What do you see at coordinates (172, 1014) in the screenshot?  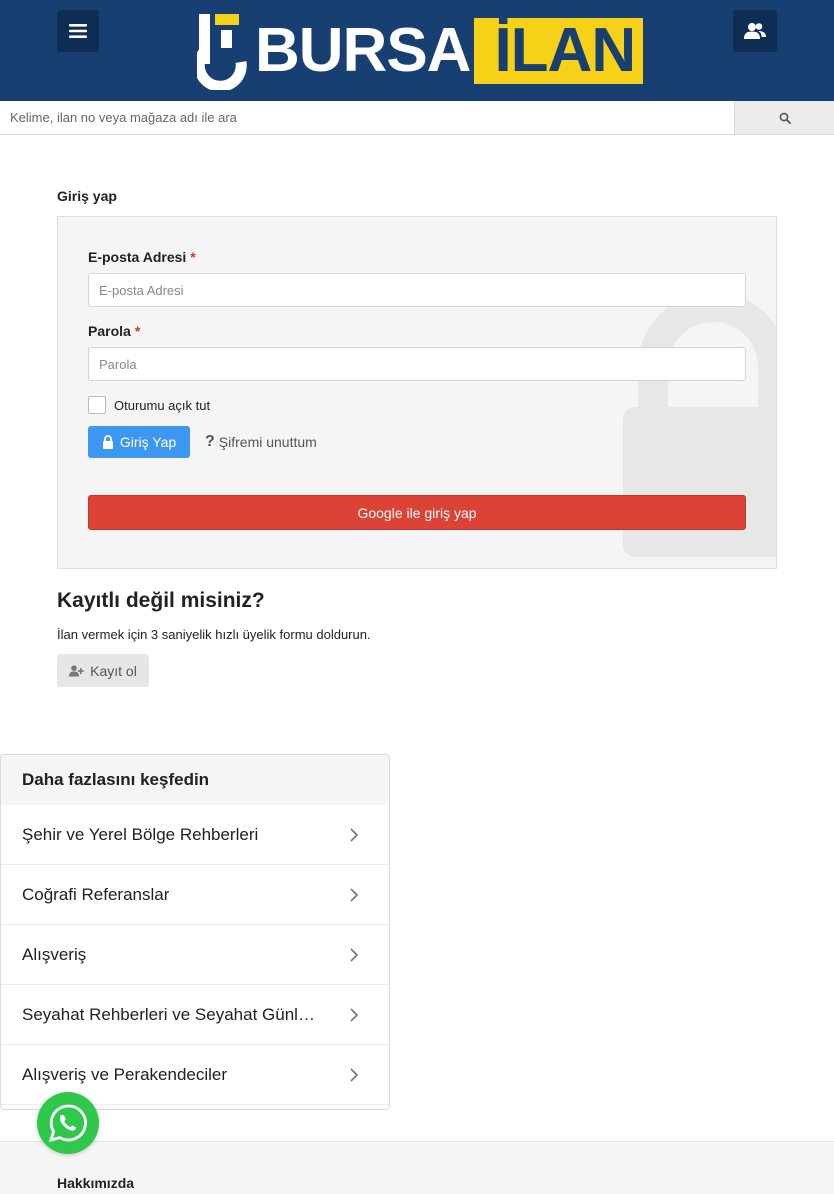 I see `discover-item-label: Seyahat Rehberleri ve Seyahat Günlükleri` at bounding box center [172, 1014].